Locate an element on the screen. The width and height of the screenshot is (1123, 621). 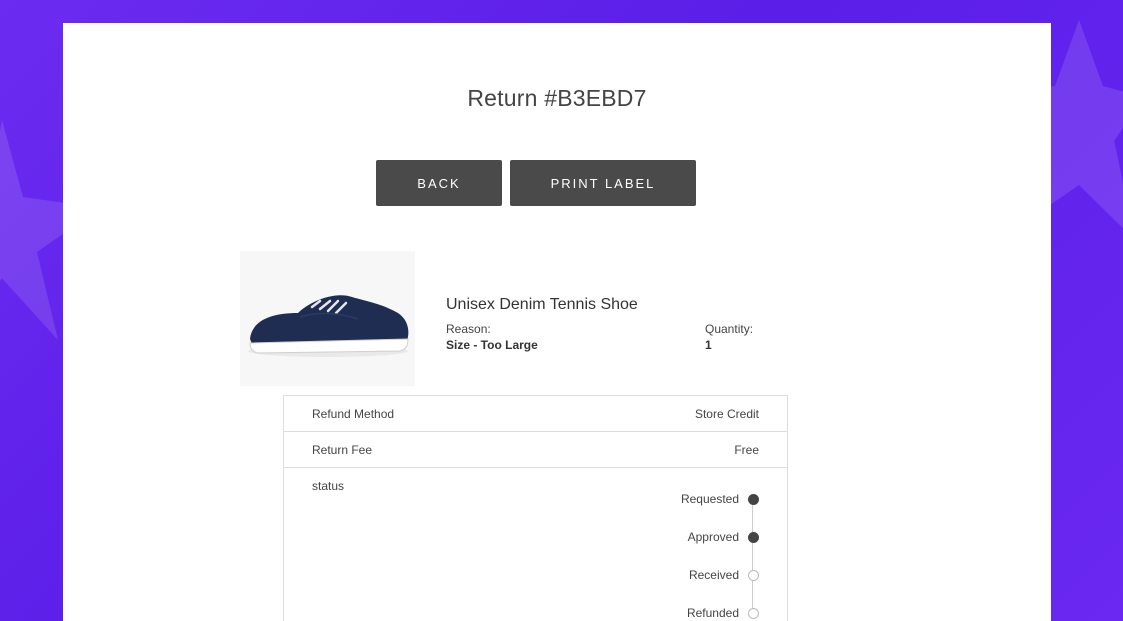
status-step-label: Refunded is located at coordinates (712, 613).